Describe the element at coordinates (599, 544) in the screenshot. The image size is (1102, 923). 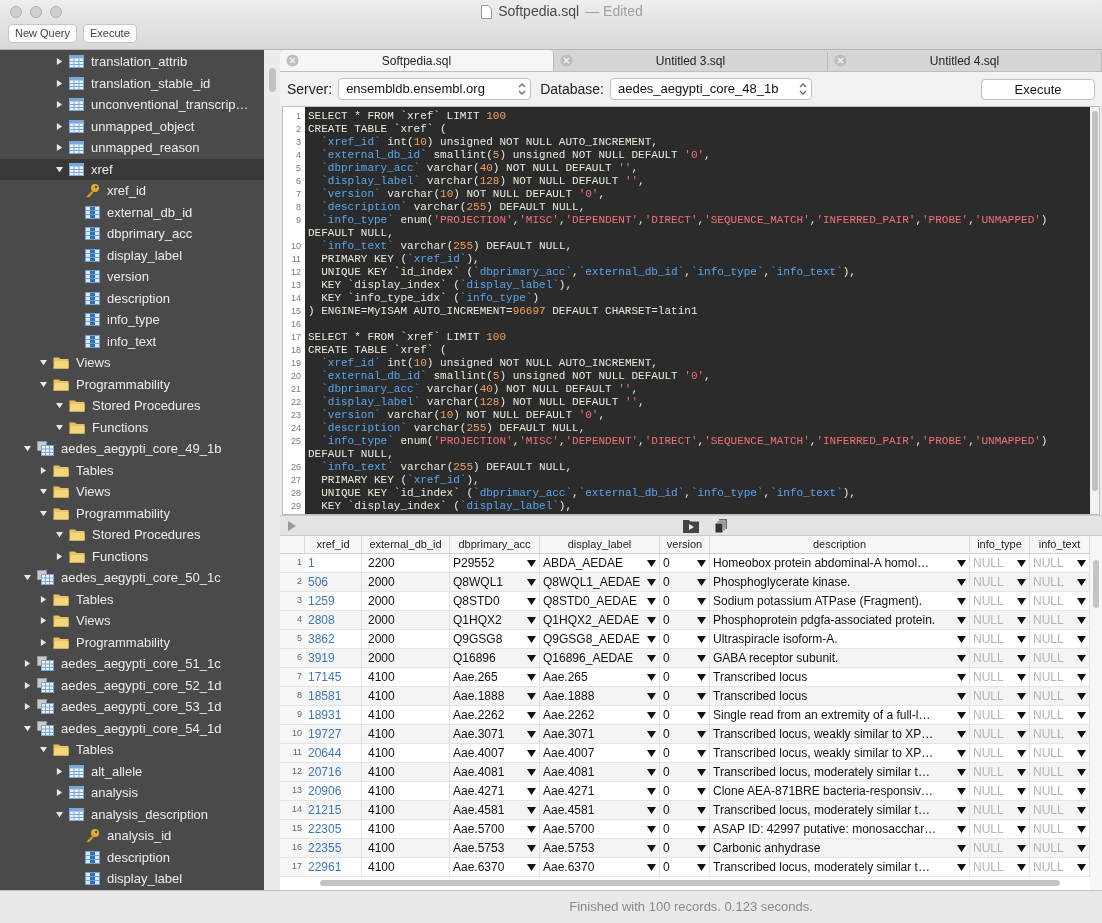
I see `column-header: display_label` at that location.